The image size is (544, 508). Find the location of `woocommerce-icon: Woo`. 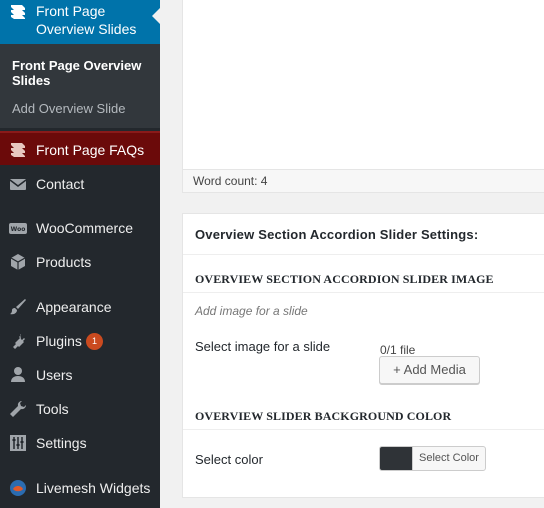

woocommerce-icon: Woo is located at coordinates (18, 228).